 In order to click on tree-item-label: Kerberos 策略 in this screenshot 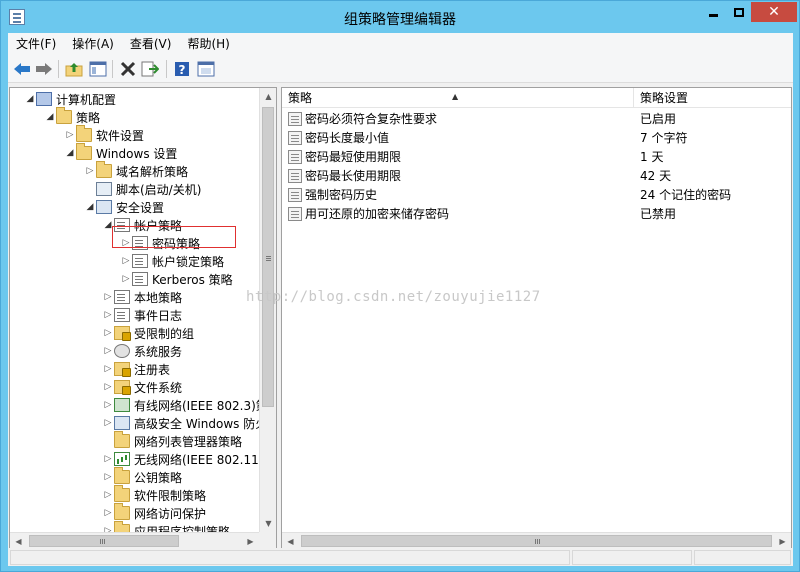, I will do `click(192, 279)`.